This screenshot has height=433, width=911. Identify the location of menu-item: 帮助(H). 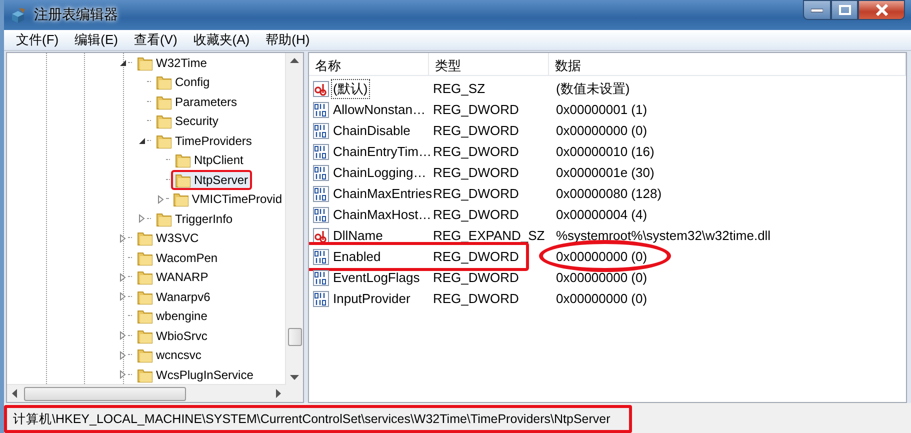
(288, 40).